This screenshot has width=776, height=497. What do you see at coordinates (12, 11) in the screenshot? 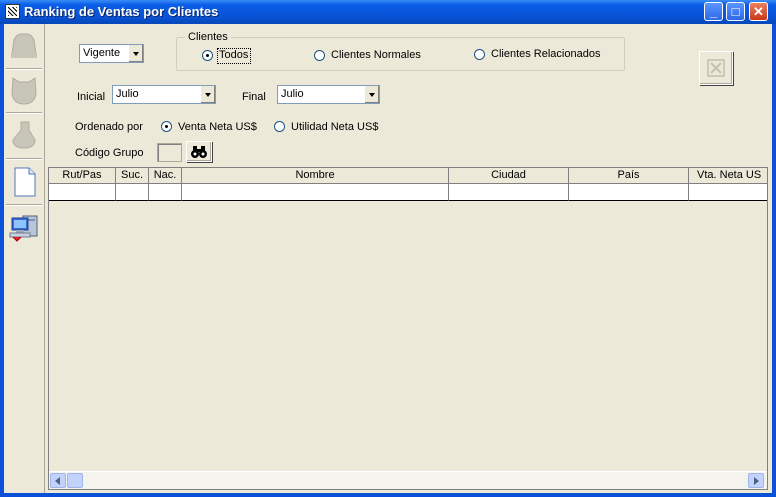
I see `app-icon` at bounding box center [12, 11].